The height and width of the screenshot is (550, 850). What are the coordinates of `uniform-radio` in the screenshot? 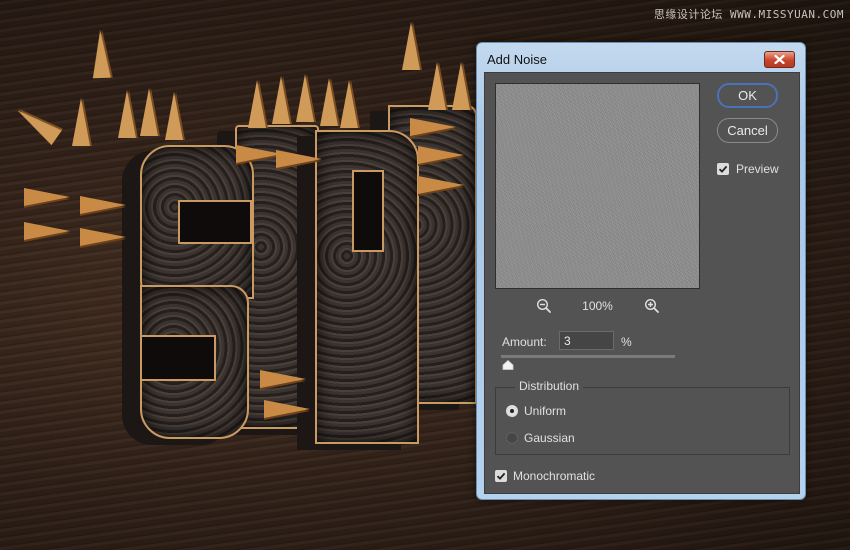 It's located at (512, 411).